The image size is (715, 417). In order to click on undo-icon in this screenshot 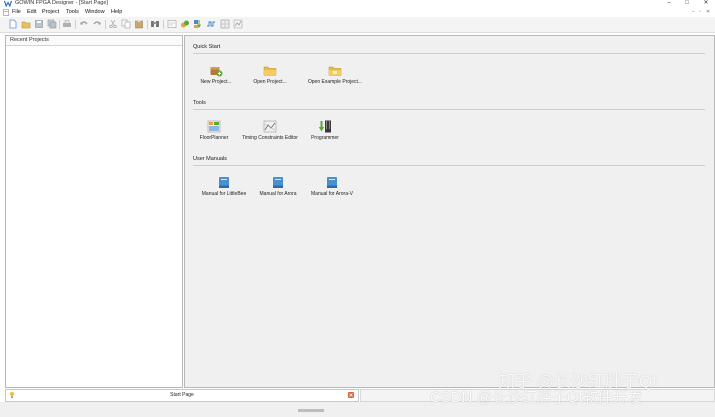, I will do `click(84, 24)`.